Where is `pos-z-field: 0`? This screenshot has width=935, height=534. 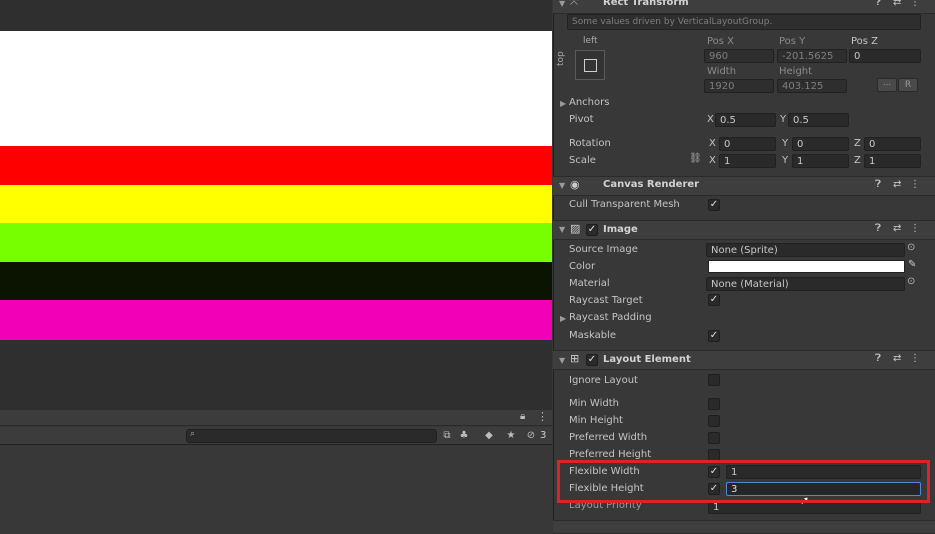
pos-z-field: 0 is located at coordinates (885, 56).